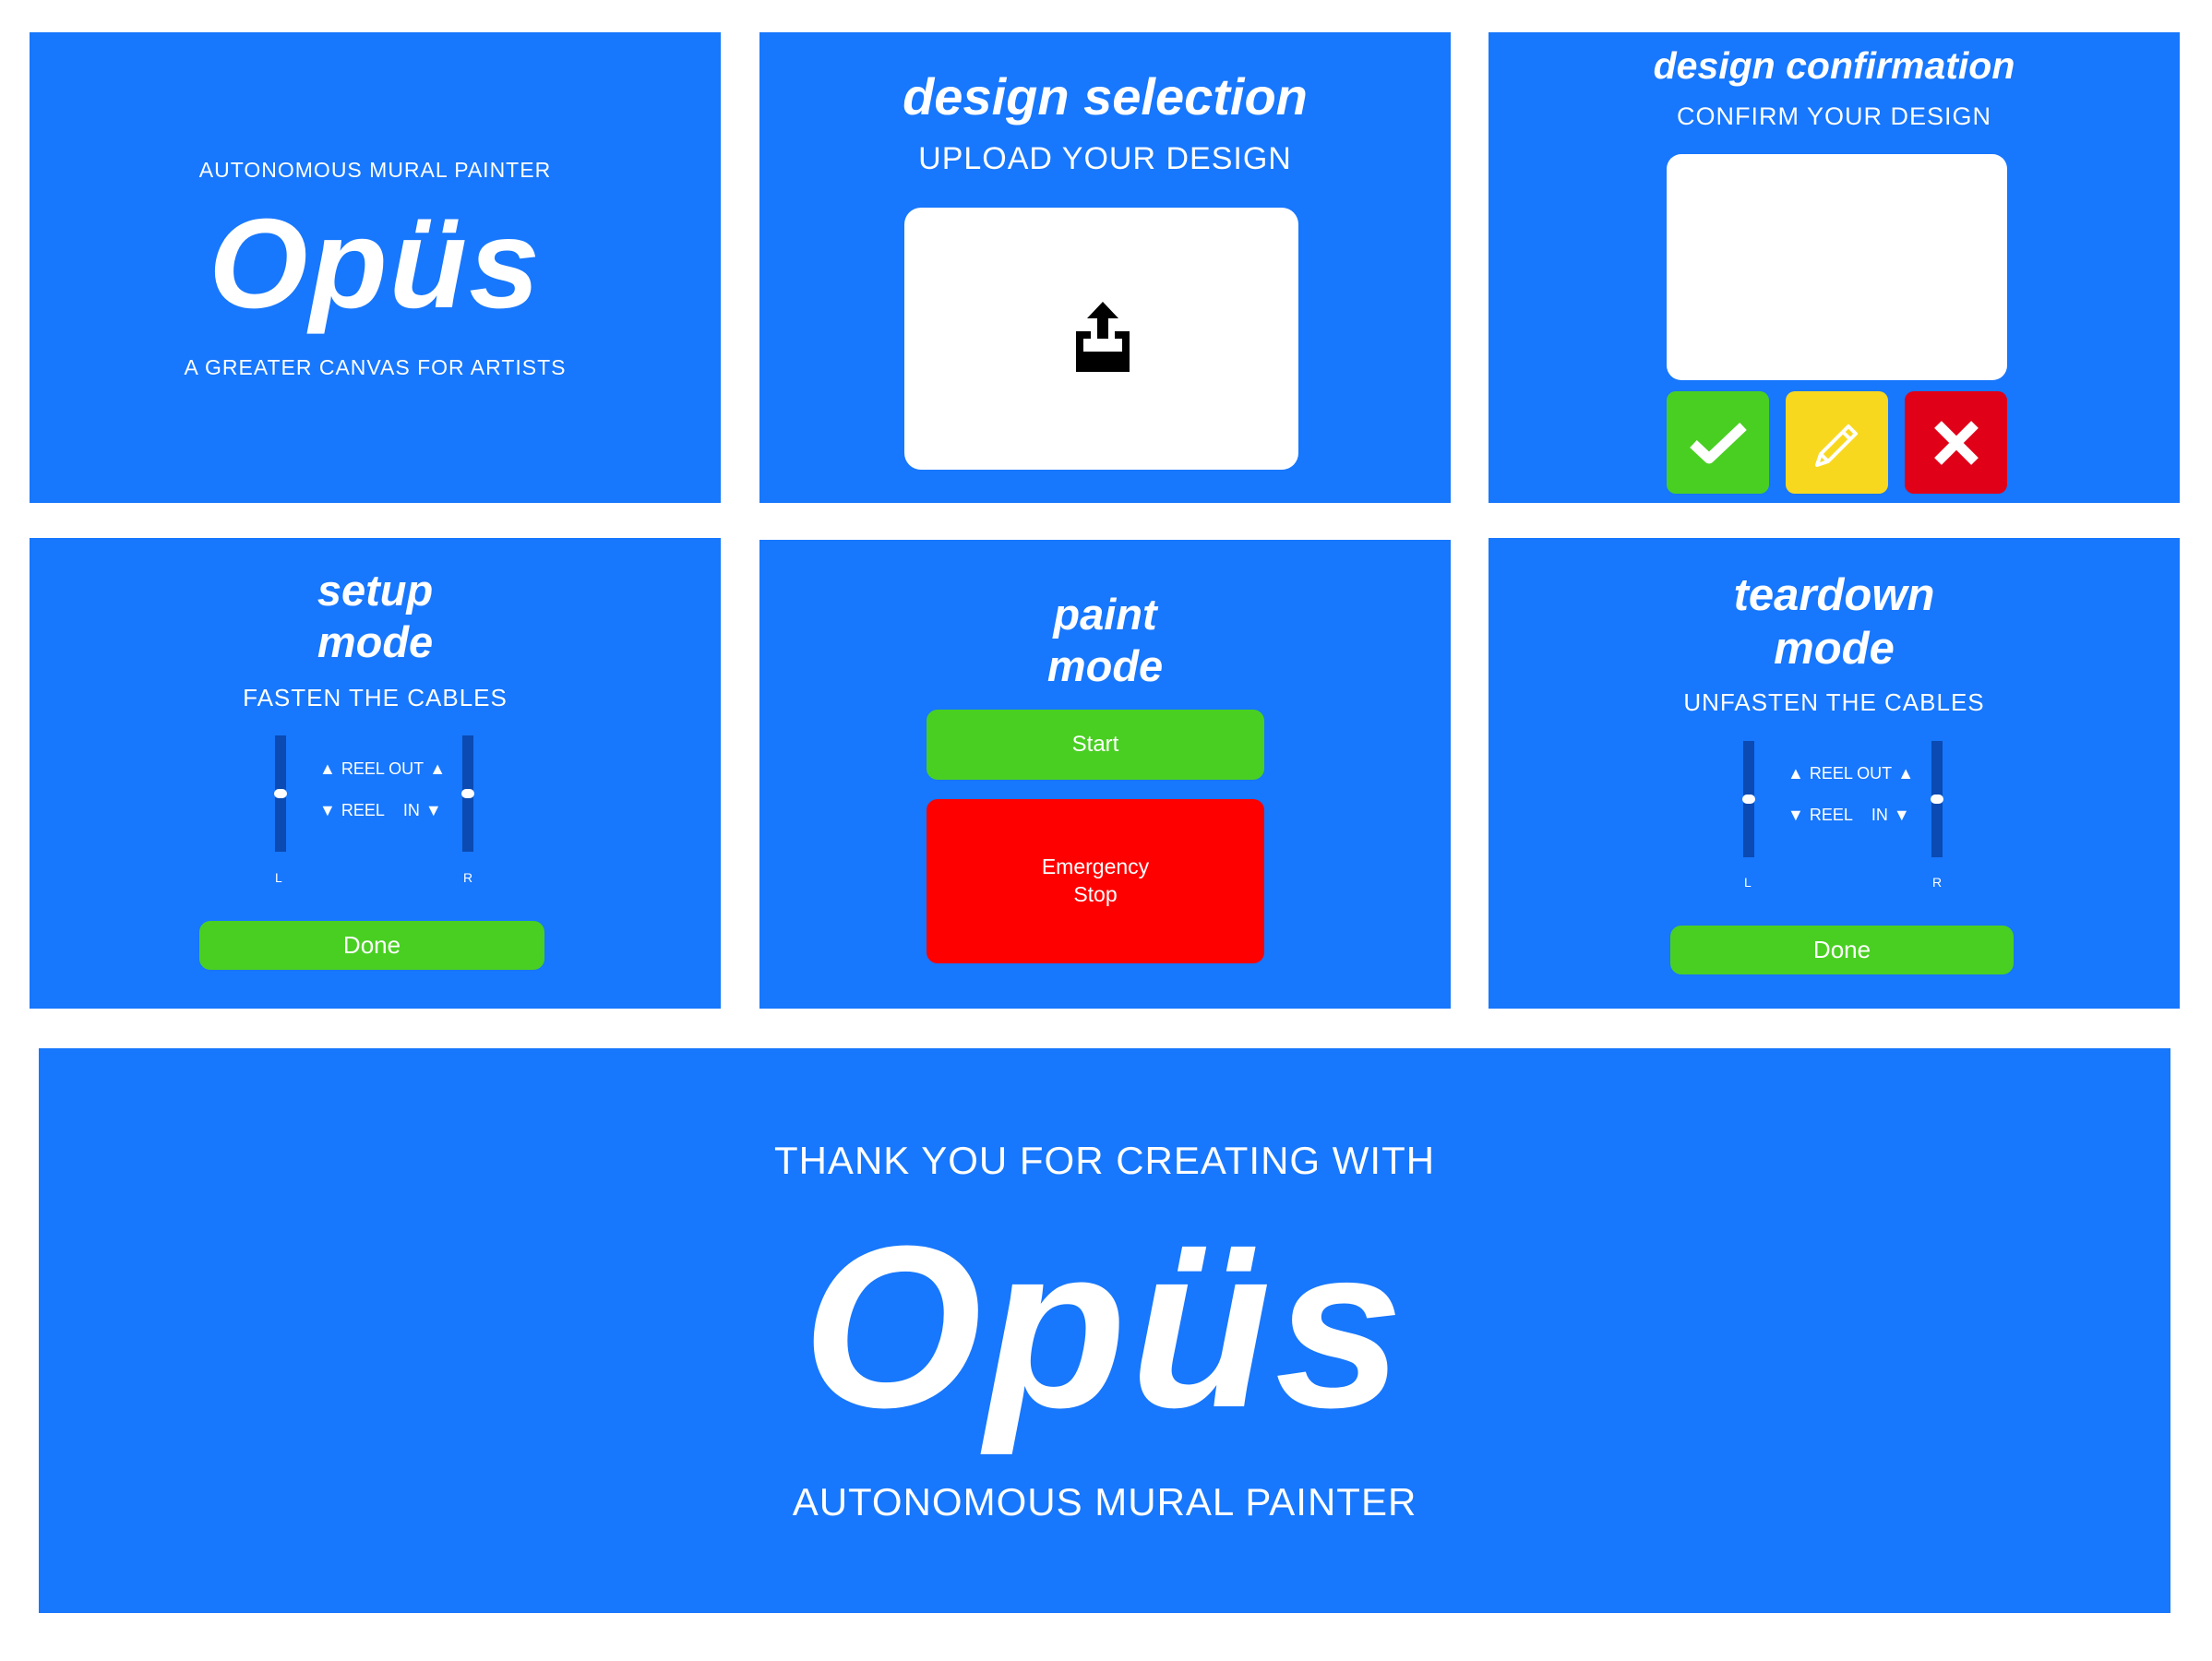 The image size is (2212, 1661). I want to click on page-title: design selection, so click(1105, 96).